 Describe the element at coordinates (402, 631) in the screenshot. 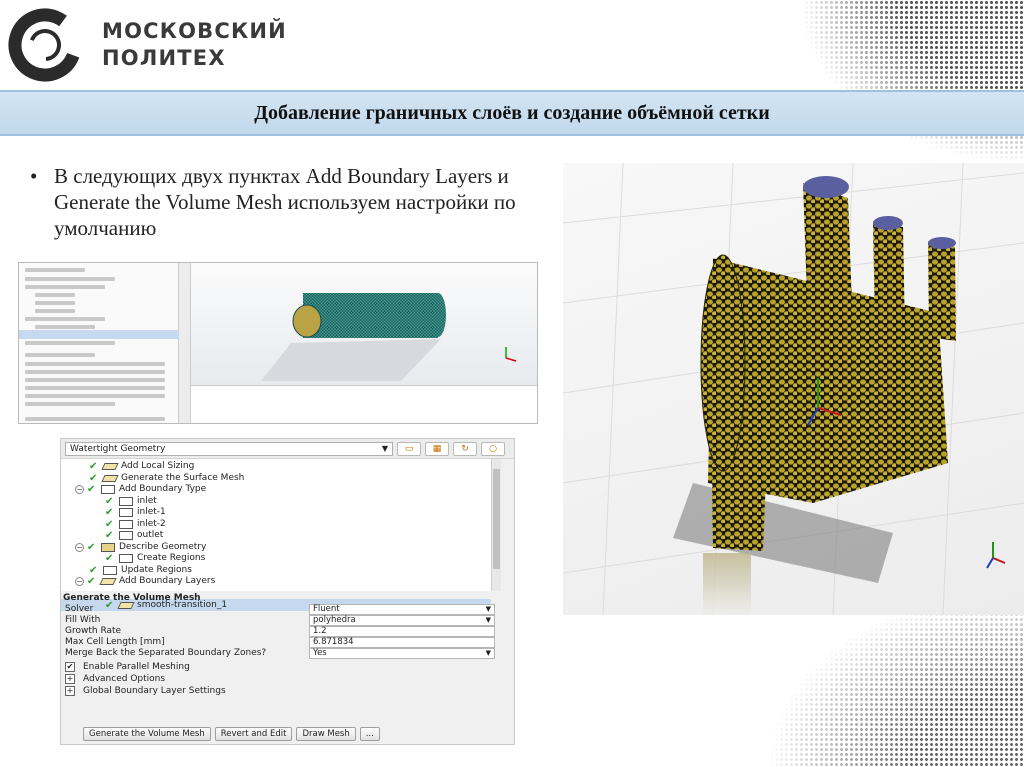

I see `growth-rate-input: 1.2` at that location.